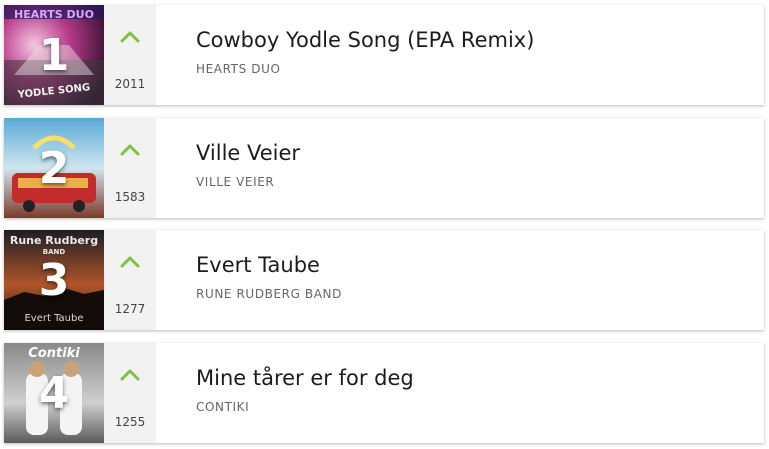 The image size is (769, 449). I want to click on song-title: Ville Veier, so click(480, 153).